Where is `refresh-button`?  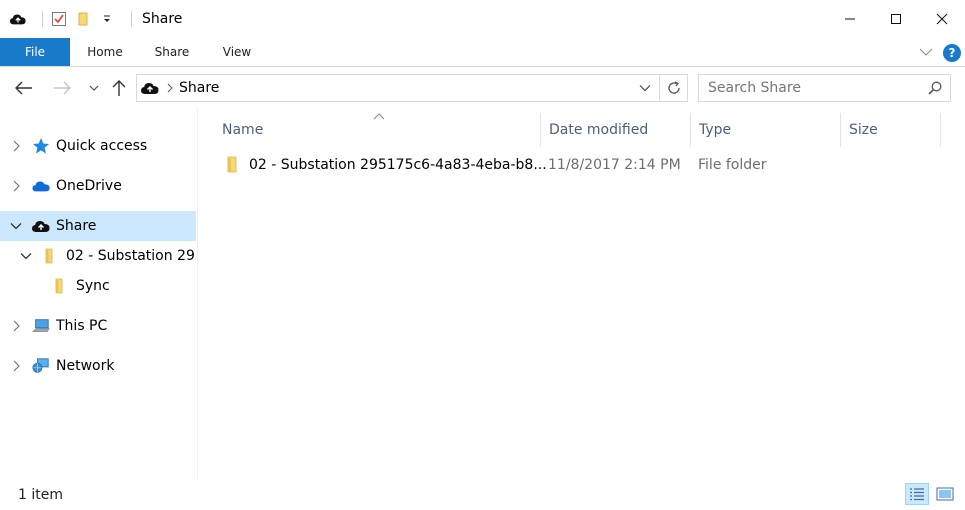 refresh-button is located at coordinates (673, 88).